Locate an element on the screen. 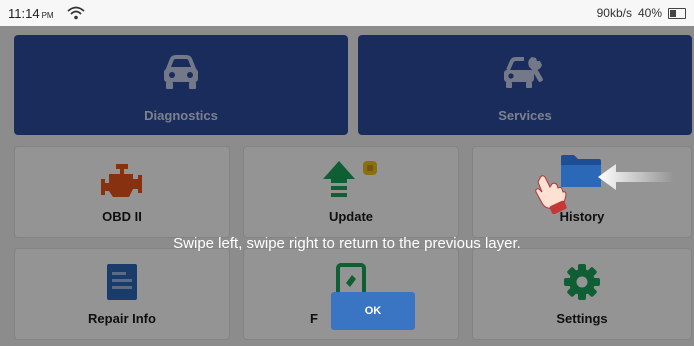  battery-percent: 40% is located at coordinates (649, 13).